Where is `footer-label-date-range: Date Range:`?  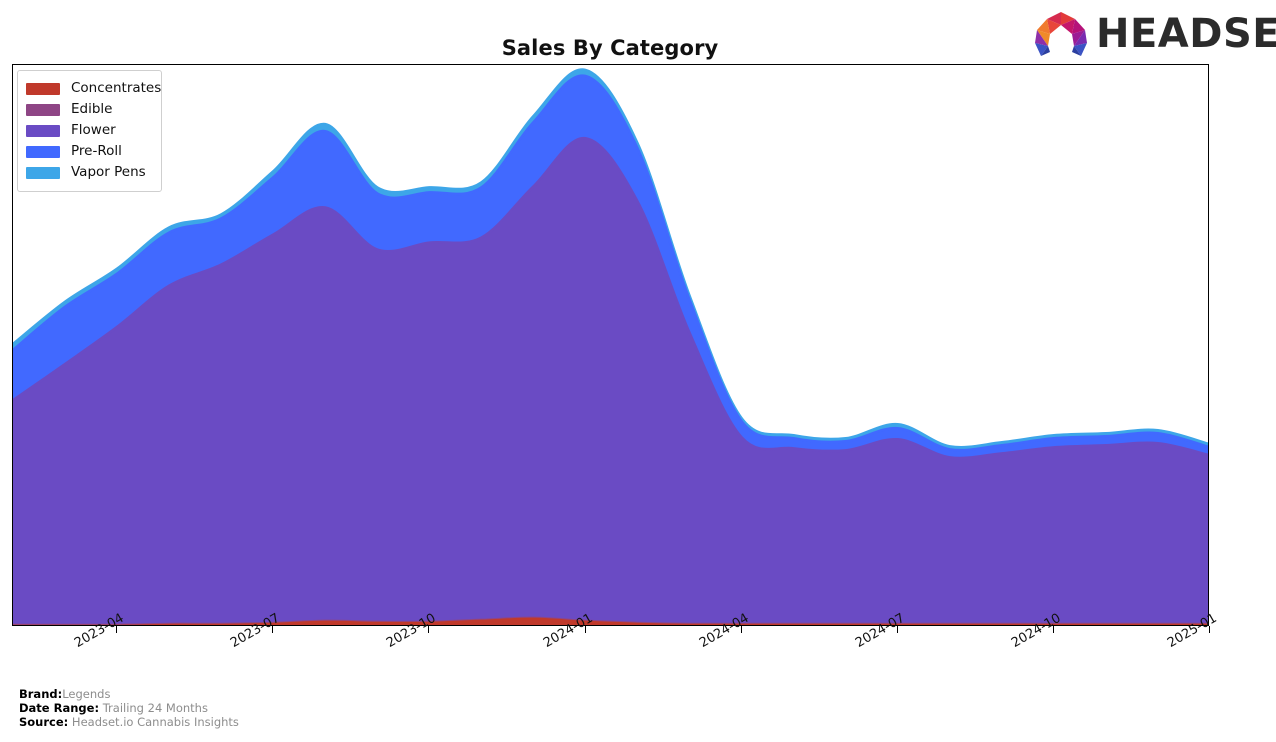
footer-label-date-range: Date Range: is located at coordinates (59, 707).